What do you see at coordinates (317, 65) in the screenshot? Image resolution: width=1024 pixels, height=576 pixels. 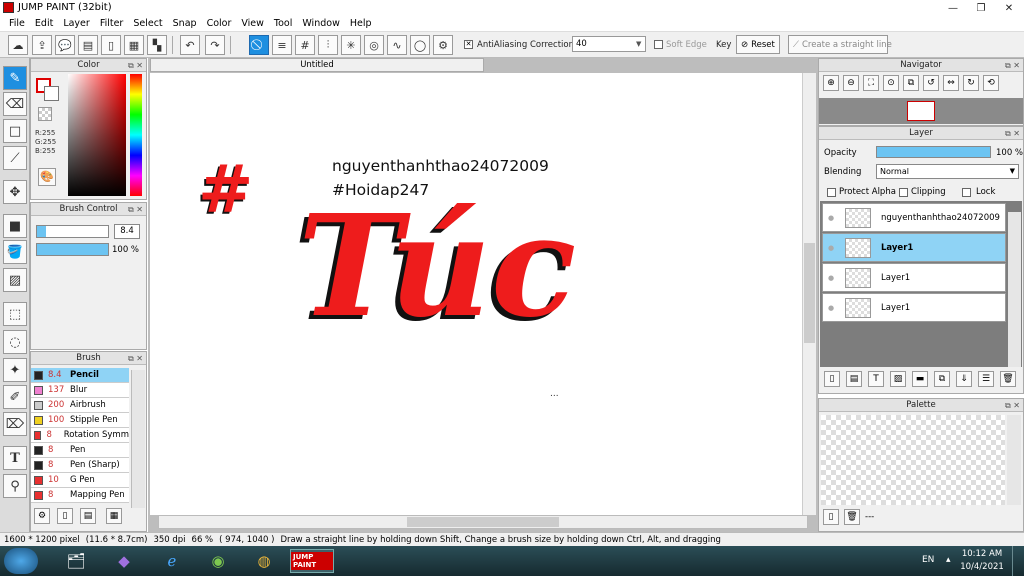 I see `document-tab: Untitled` at bounding box center [317, 65].